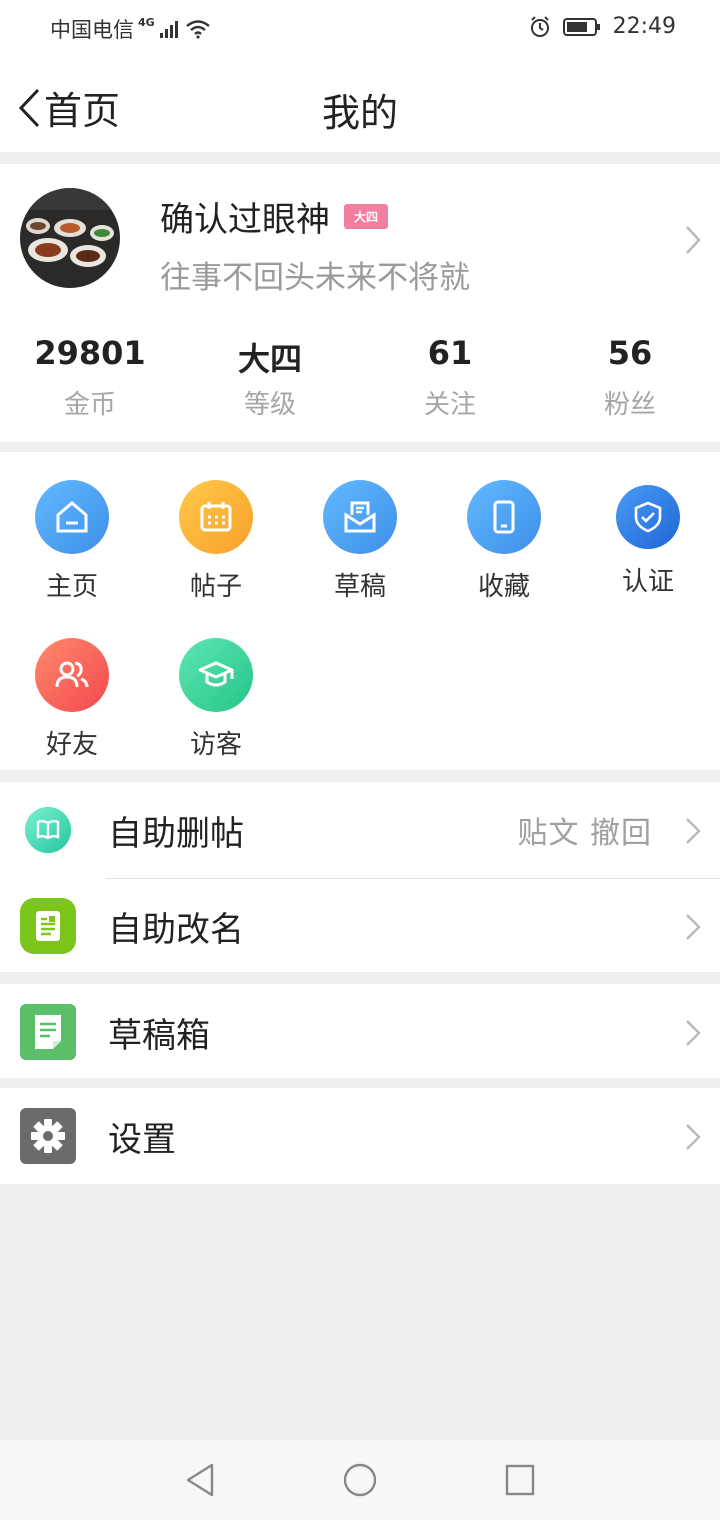  I want to click on shortcut-friends: 好友, so click(72, 699).